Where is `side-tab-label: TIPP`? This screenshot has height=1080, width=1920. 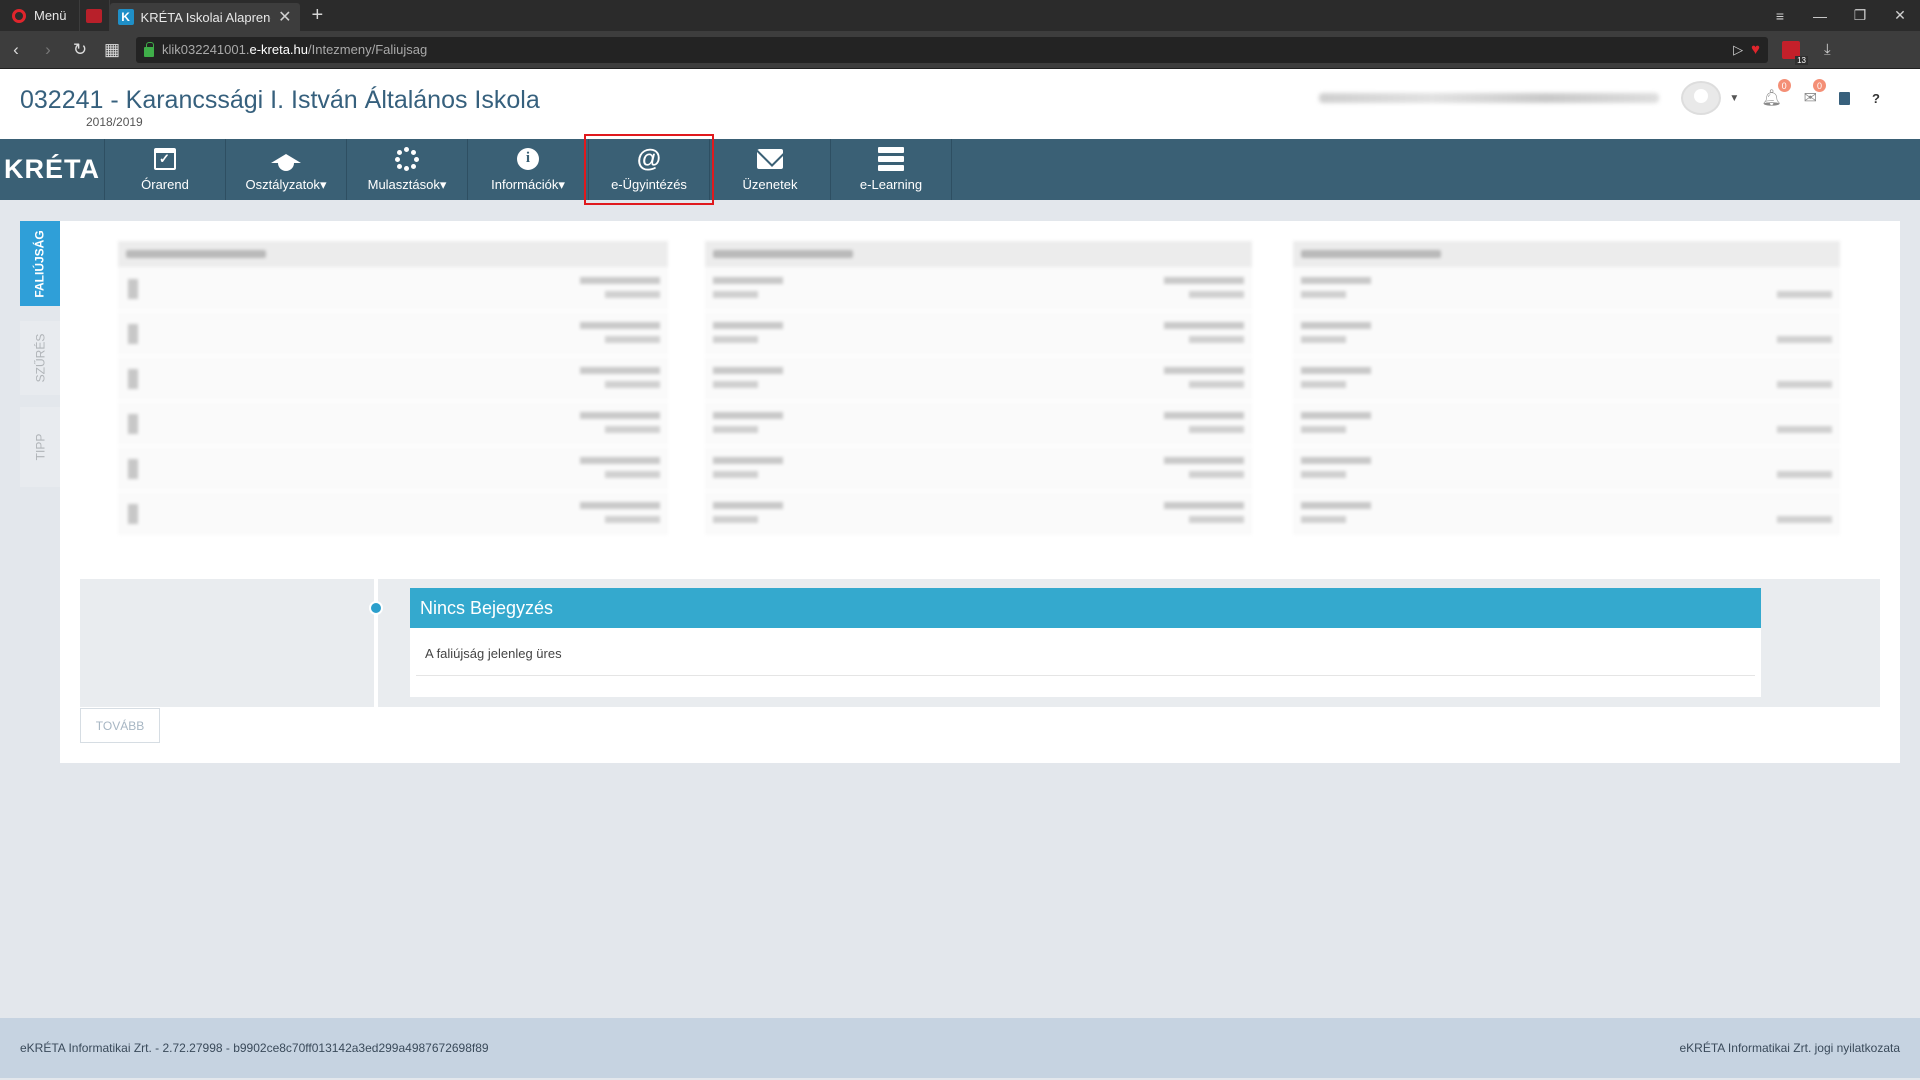
side-tab-label: TIPP is located at coordinates (39, 447).